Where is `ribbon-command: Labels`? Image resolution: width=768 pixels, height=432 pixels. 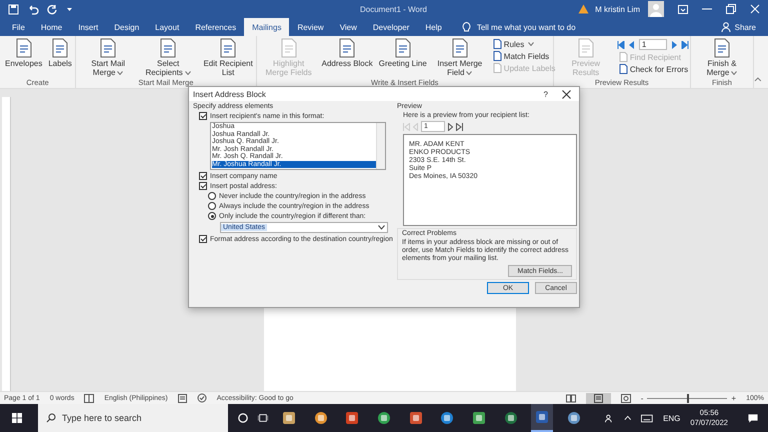 ribbon-command: Labels is located at coordinates (60, 58).